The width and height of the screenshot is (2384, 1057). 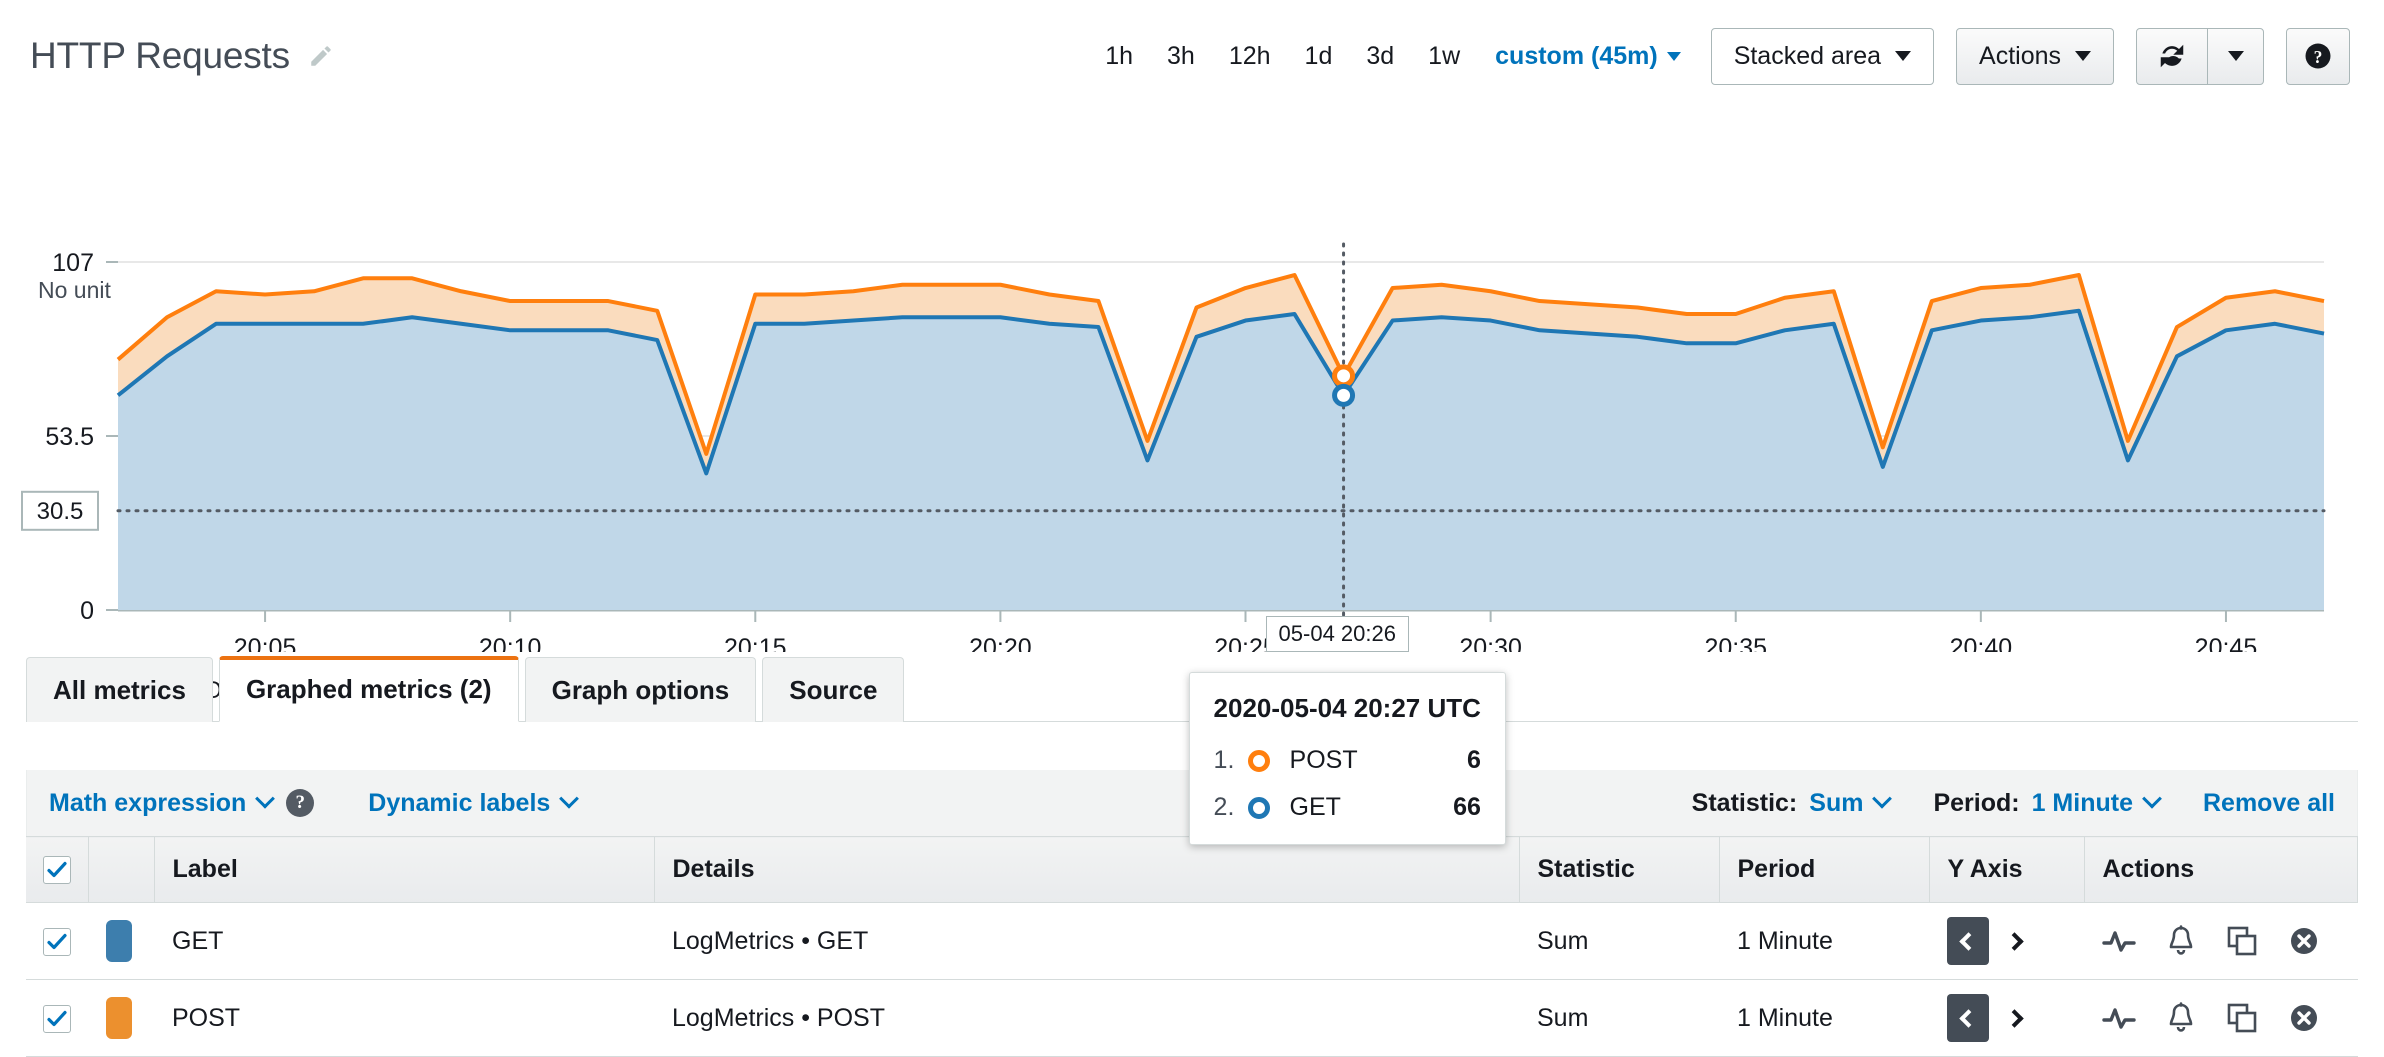 What do you see at coordinates (1119, 56) in the screenshot?
I see `time-range-1h: 1h` at bounding box center [1119, 56].